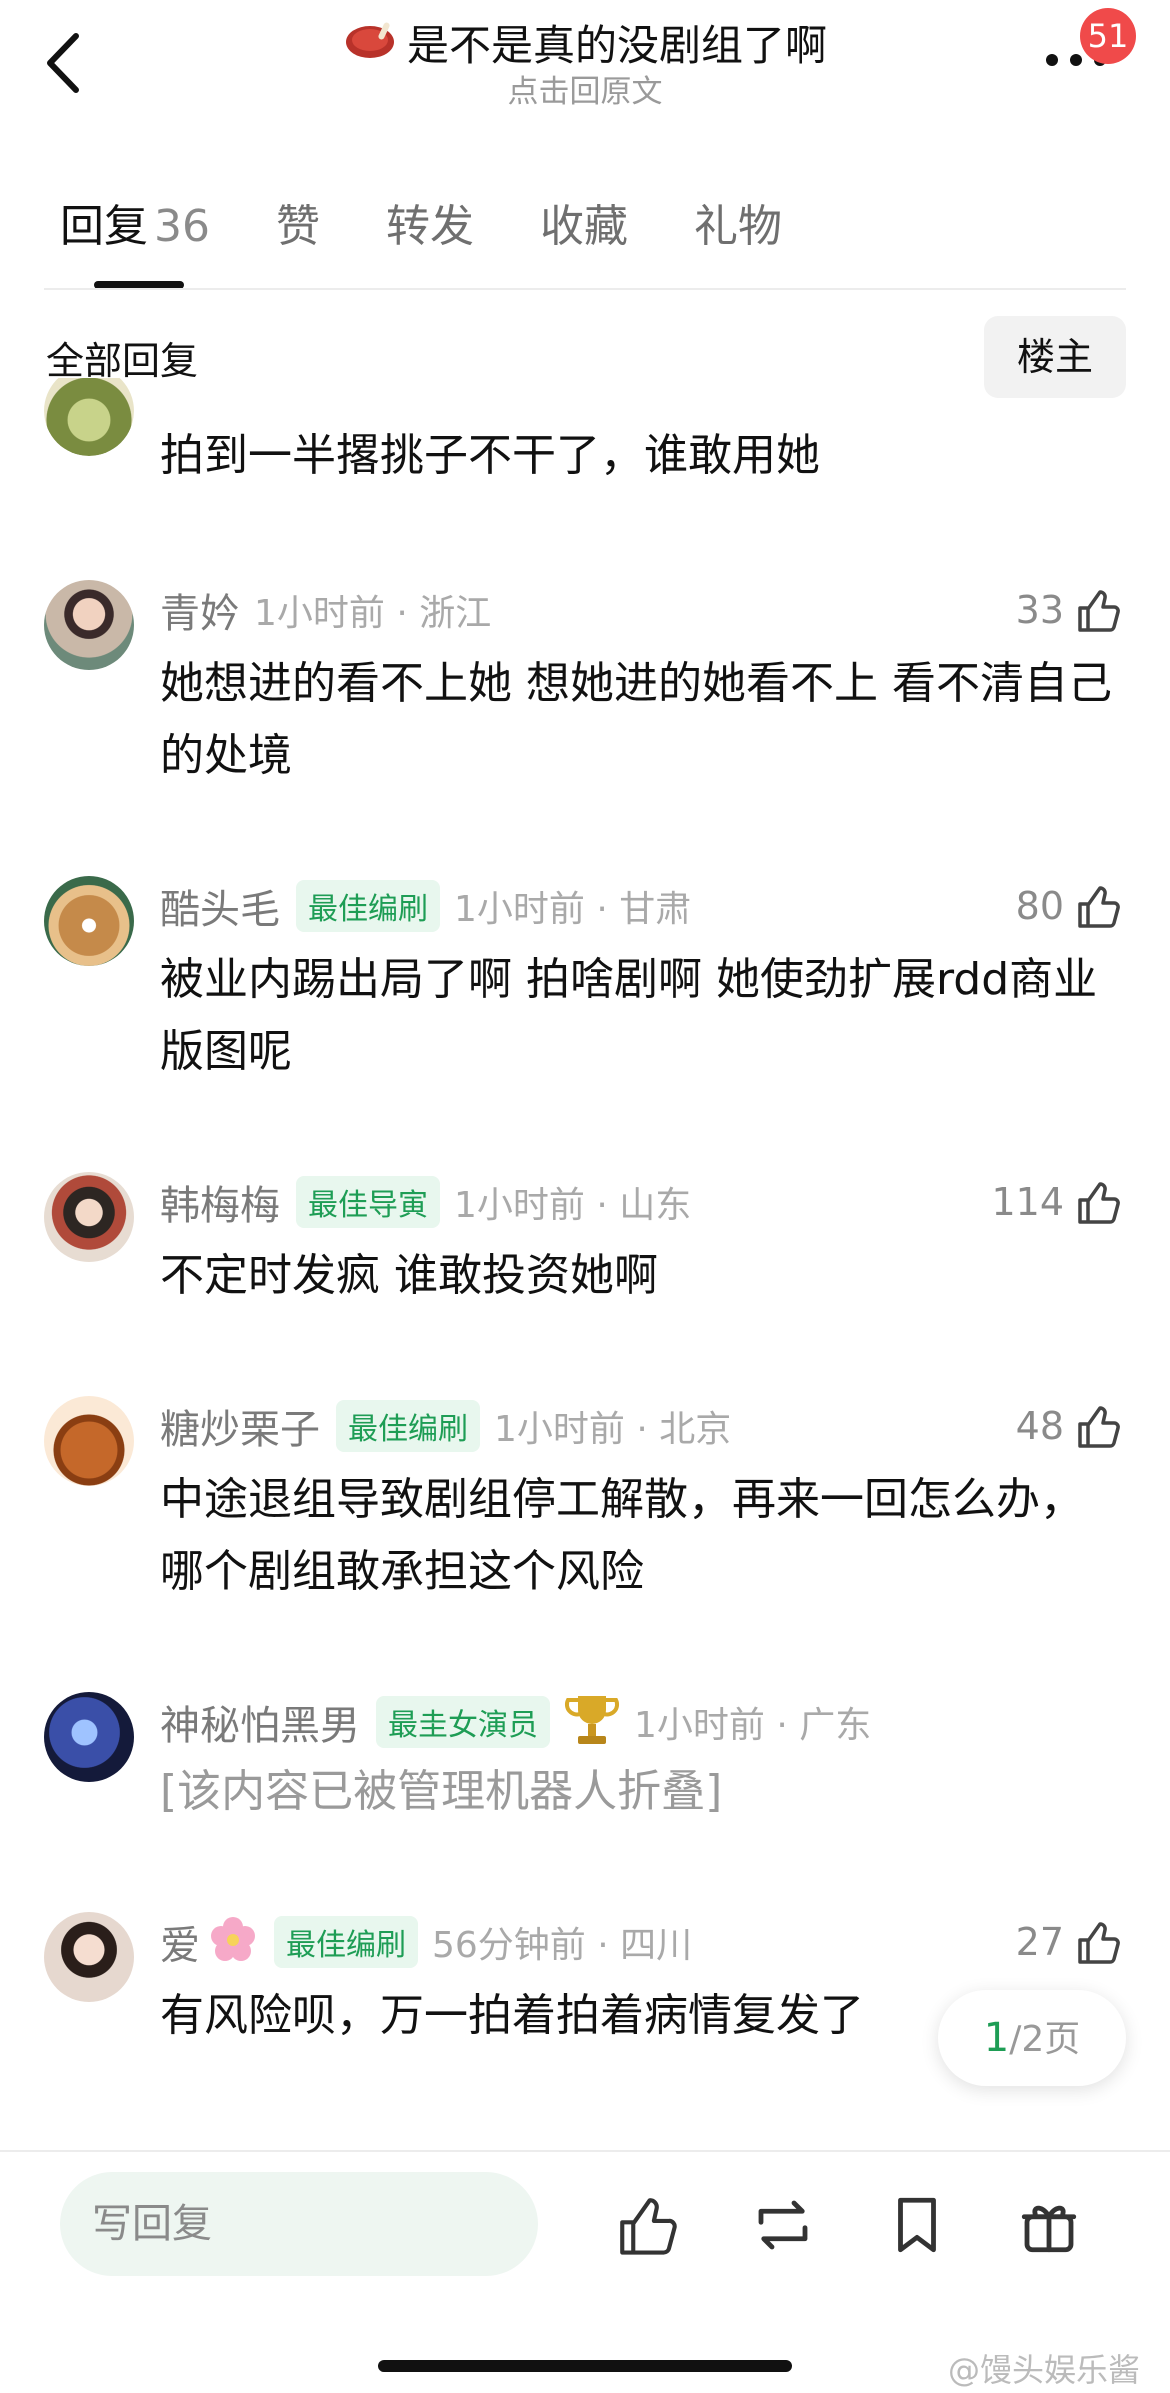  What do you see at coordinates (738, 225) in the screenshot?
I see `tab-gifts: 礼物` at bounding box center [738, 225].